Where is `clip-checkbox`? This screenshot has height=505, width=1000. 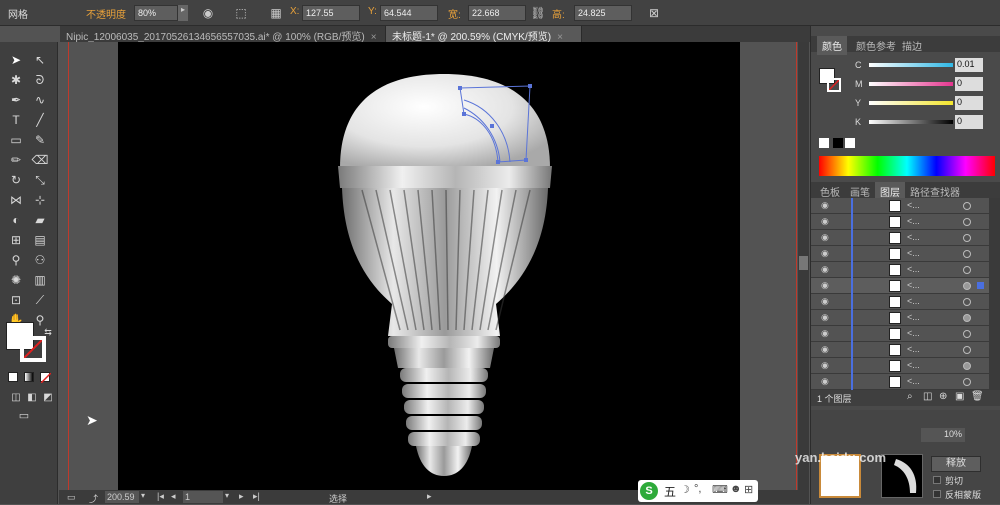 clip-checkbox is located at coordinates (937, 480).